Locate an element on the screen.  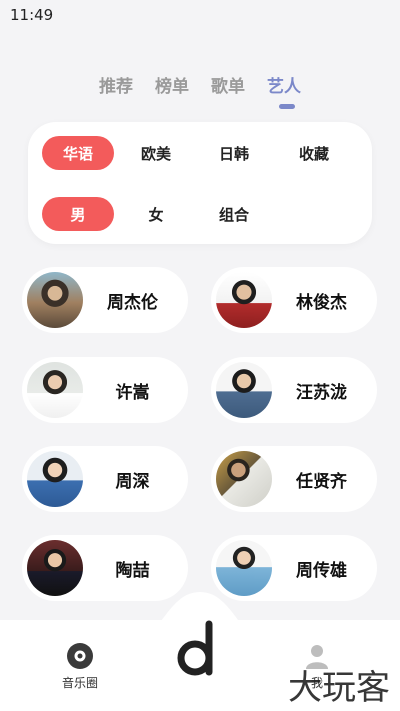
status-time: 11:49 is located at coordinates (32, 15).